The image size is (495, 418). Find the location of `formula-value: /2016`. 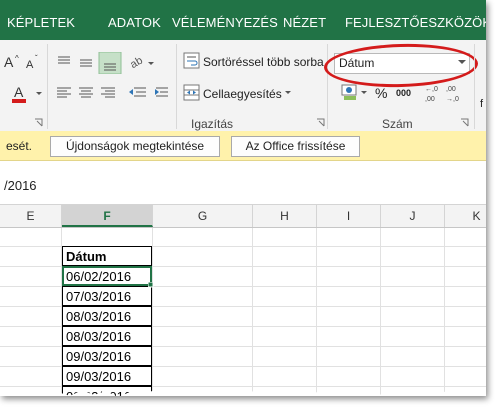

formula-value: /2016 is located at coordinates (20, 185).